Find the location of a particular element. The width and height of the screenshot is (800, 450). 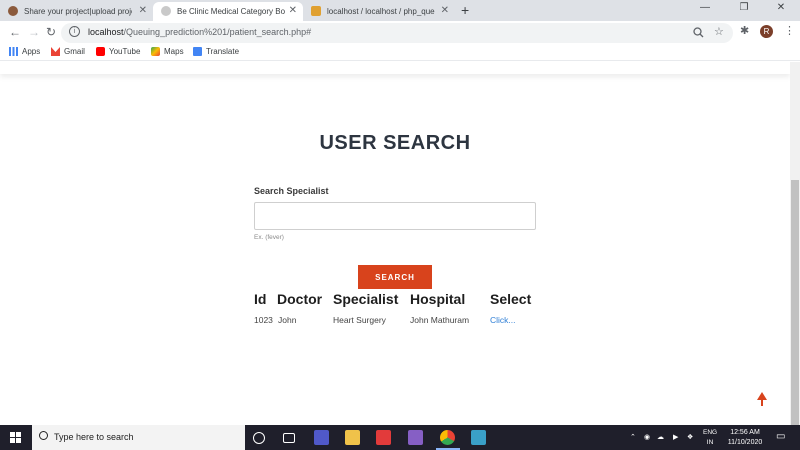

bookmark-youtube: YouTube is located at coordinates (118, 51).